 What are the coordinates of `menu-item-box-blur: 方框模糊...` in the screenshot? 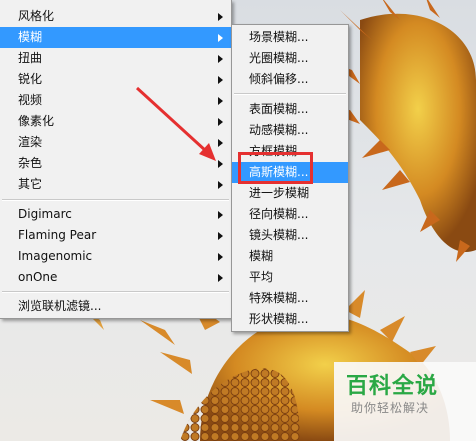 It's located at (290, 151).